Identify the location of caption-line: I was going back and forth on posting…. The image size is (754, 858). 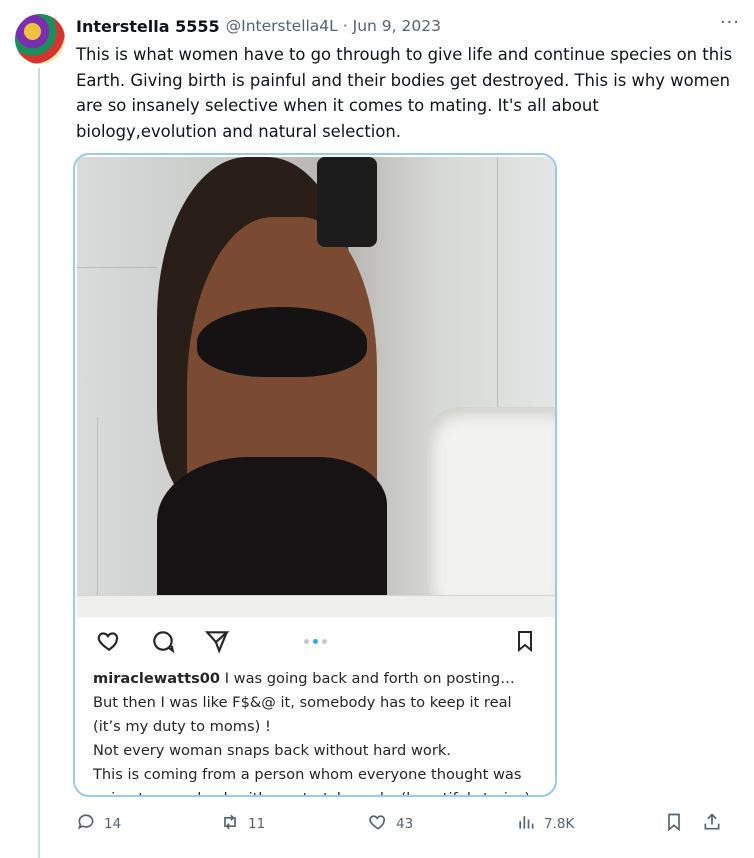
(369, 678).